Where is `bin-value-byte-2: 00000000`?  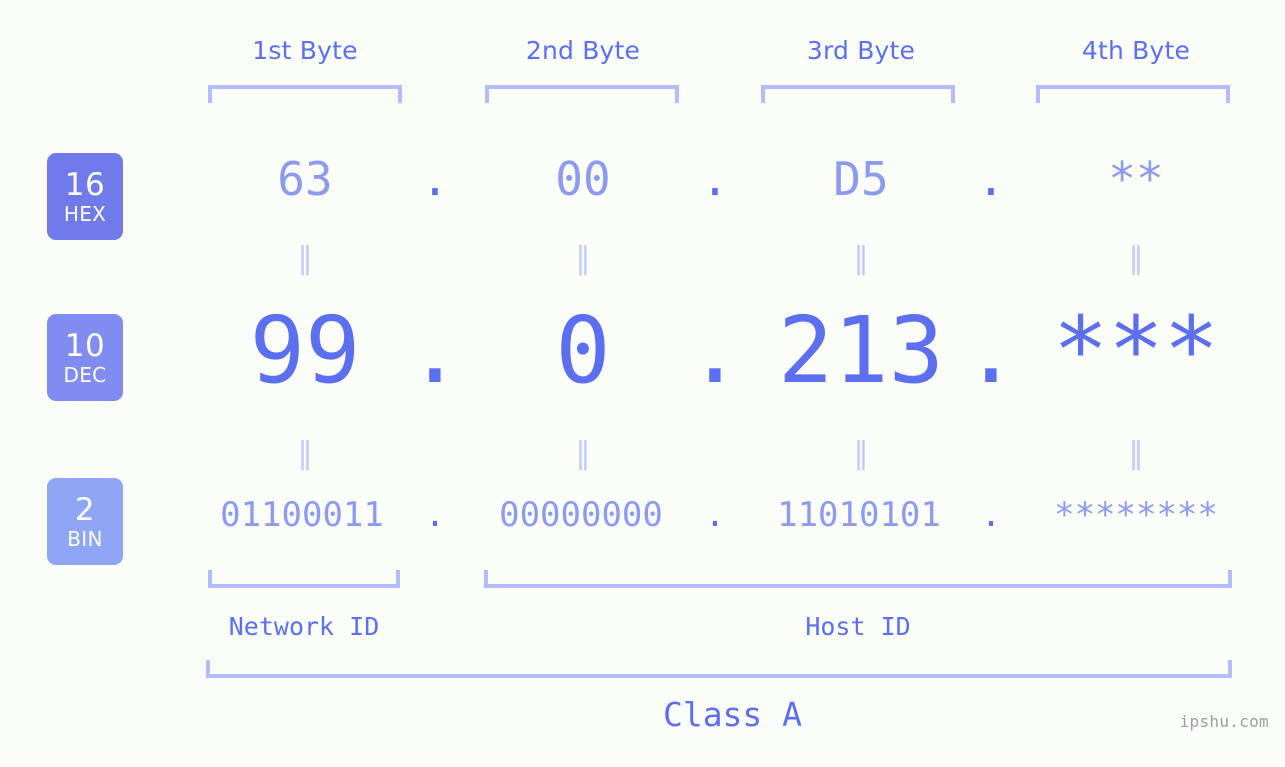
bin-value-byte-2: 00000000 is located at coordinates (581, 515).